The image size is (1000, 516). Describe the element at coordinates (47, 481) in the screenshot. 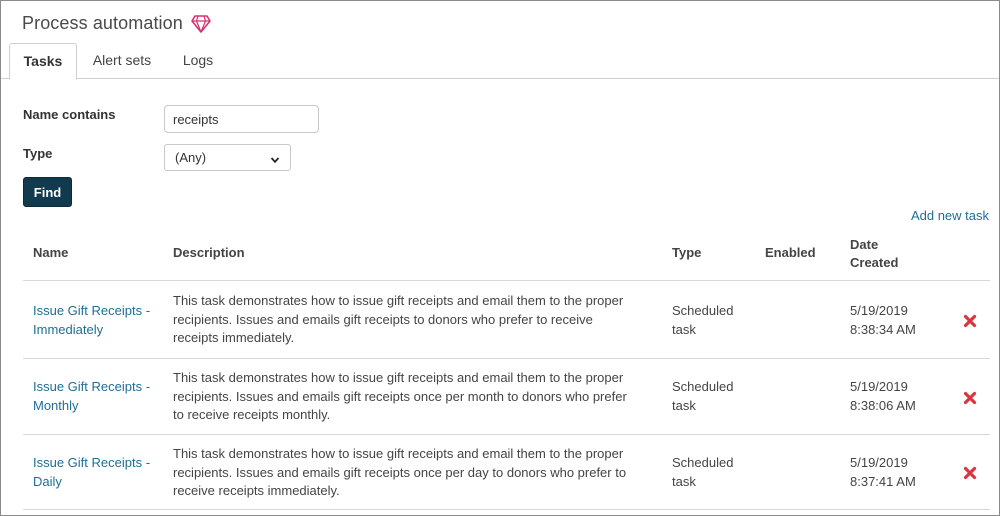

I see `task-name-line: Daily` at that location.